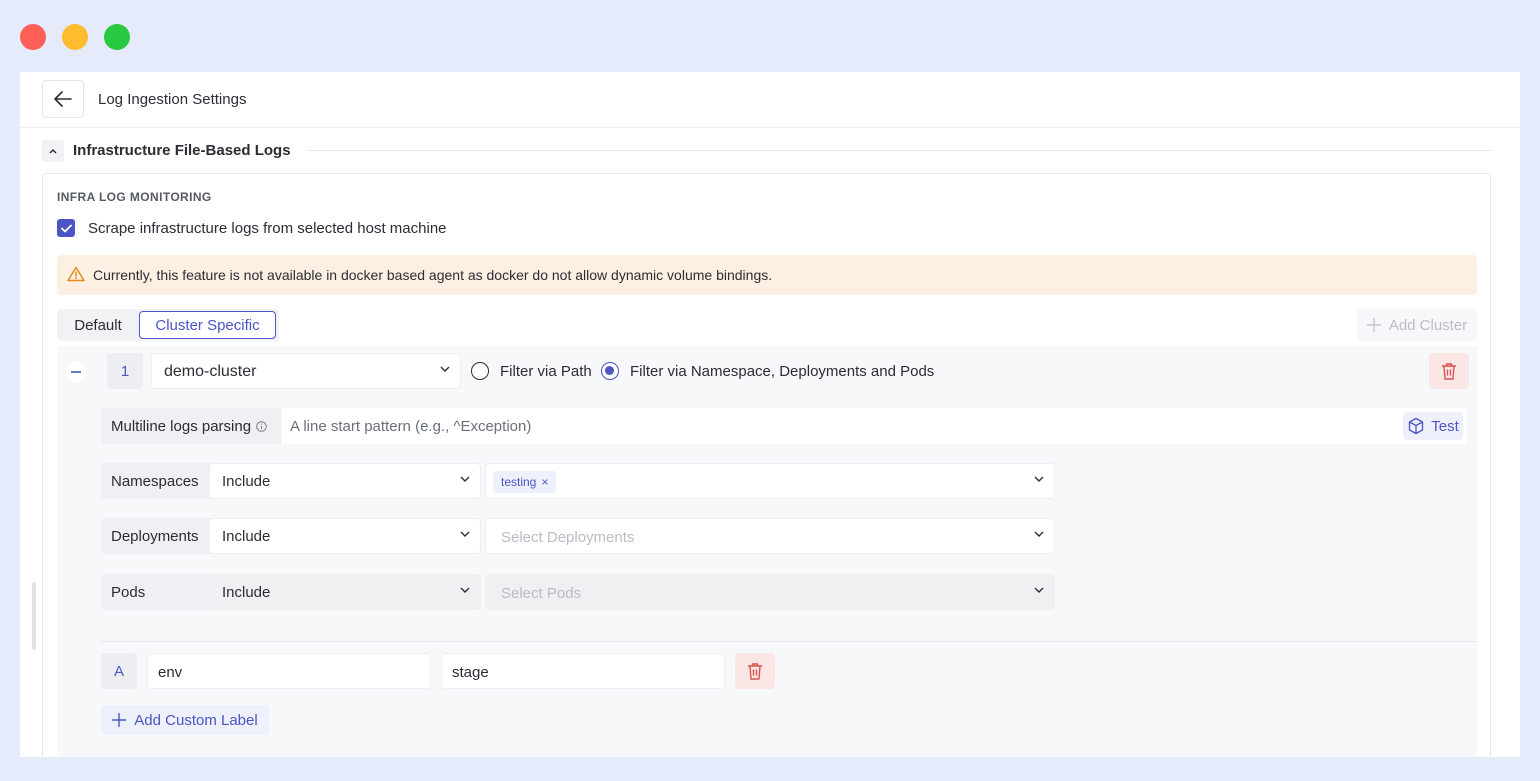  Describe the element at coordinates (519, 482) in the screenshot. I see `namespace-chip-label: testing` at that location.